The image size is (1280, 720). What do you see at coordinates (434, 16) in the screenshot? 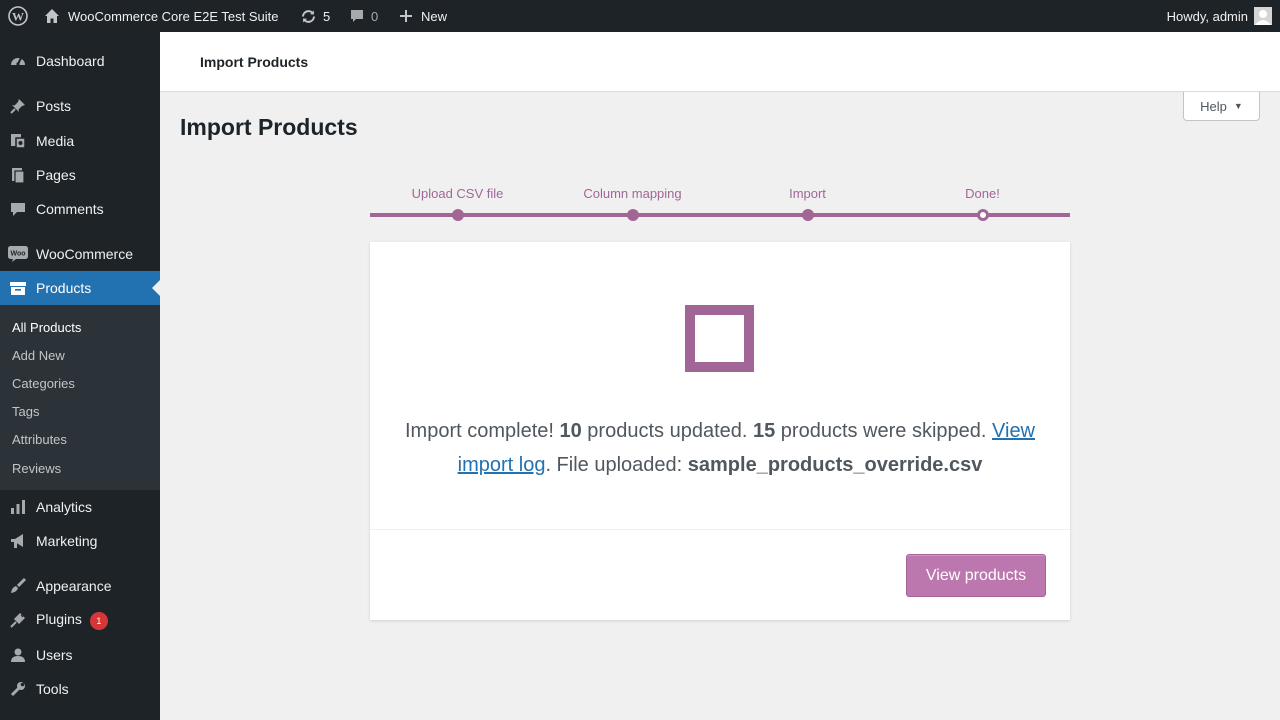
I see `new-label: New` at bounding box center [434, 16].